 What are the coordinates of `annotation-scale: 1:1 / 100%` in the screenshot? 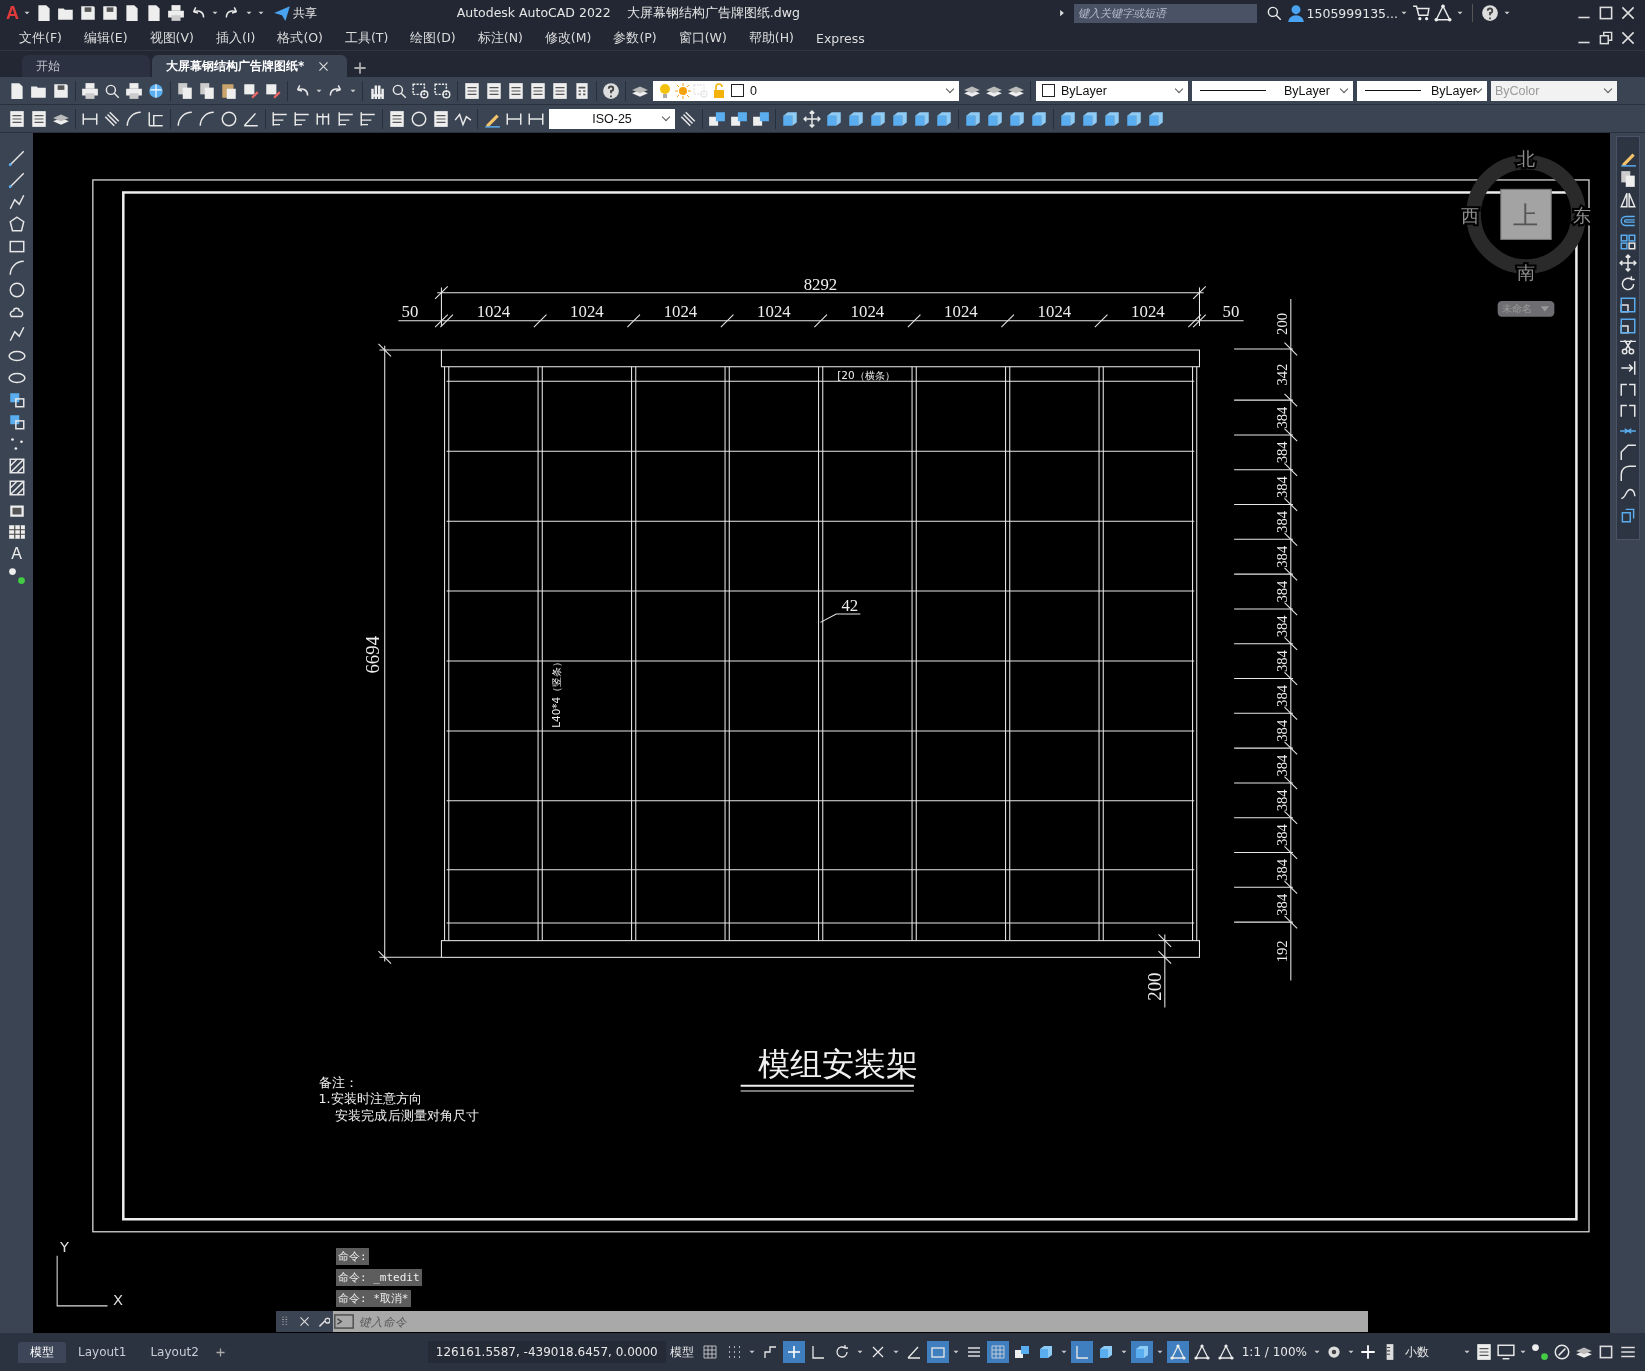 It's located at (1274, 1352).